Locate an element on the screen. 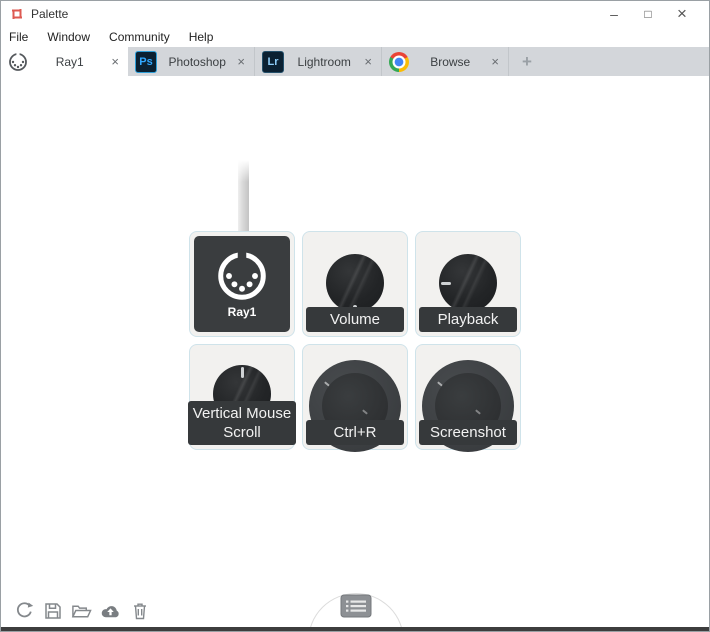  chrome-icon is located at coordinates (399, 61).